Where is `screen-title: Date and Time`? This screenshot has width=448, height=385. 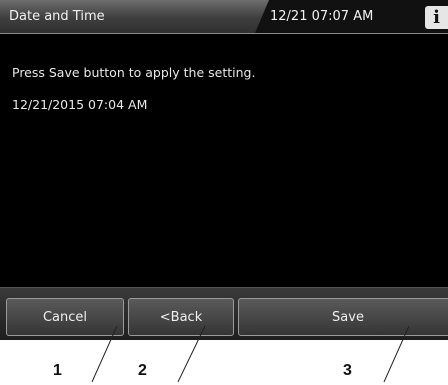
screen-title: Date and Time is located at coordinates (57, 16).